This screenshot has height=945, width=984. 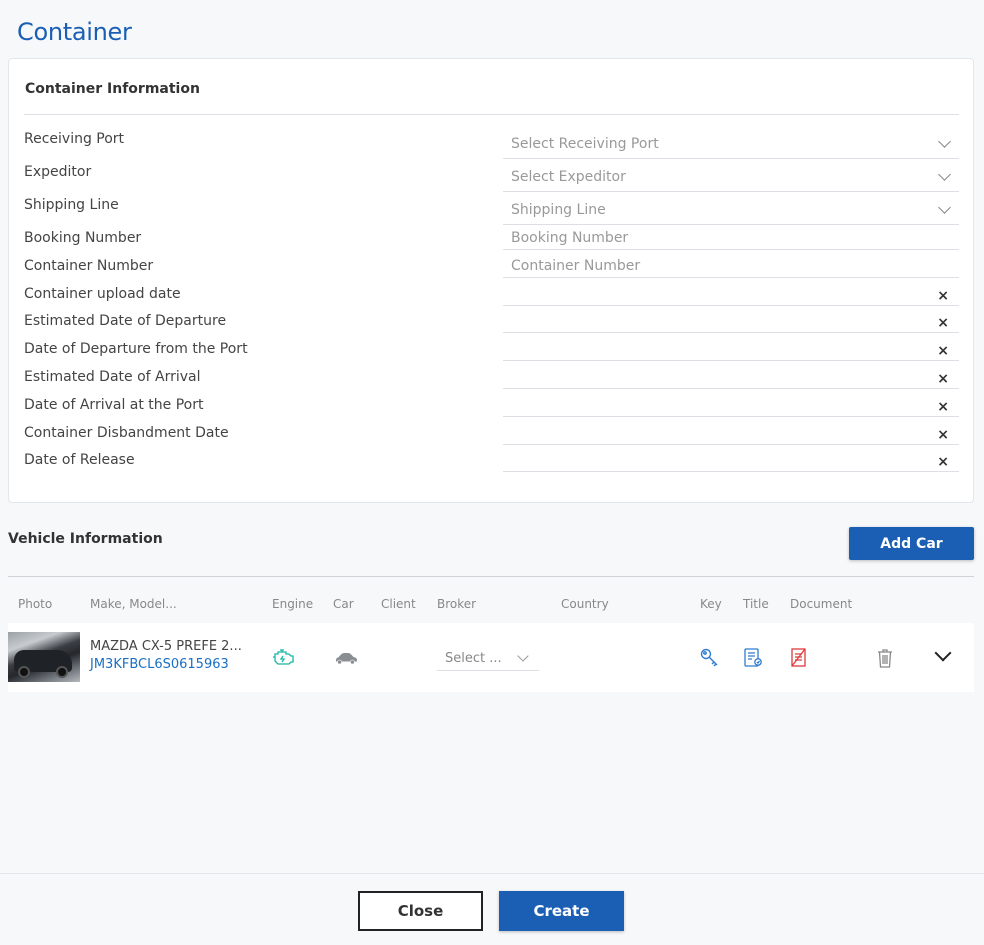 What do you see at coordinates (731, 240) in the screenshot?
I see `booking-number-input: Booking Number` at bounding box center [731, 240].